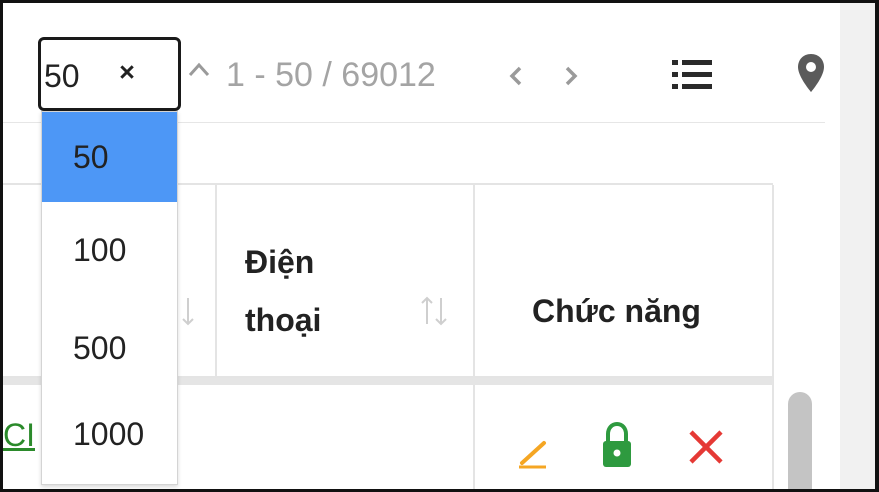  What do you see at coordinates (516, 76) in the screenshot?
I see `chevron-left-icon` at bounding box center [516, 76].